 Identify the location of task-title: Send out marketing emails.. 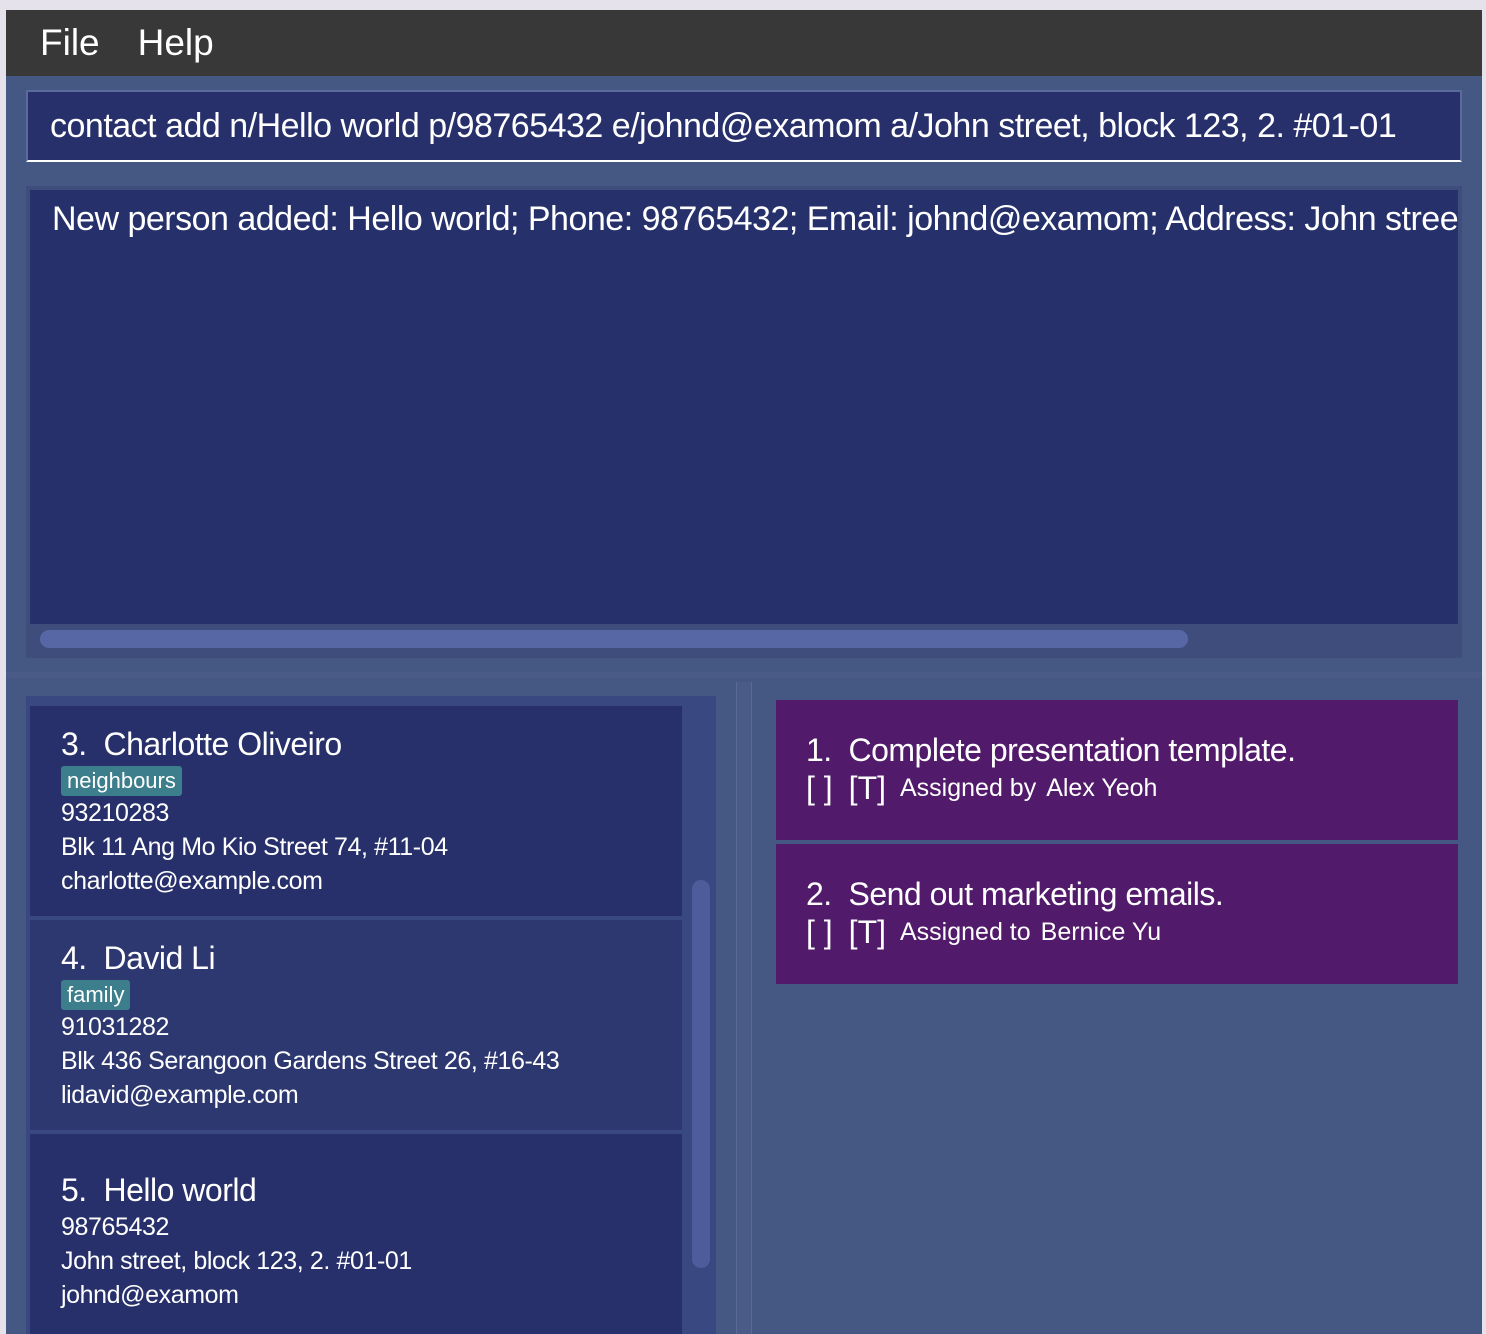
(1036, 894).